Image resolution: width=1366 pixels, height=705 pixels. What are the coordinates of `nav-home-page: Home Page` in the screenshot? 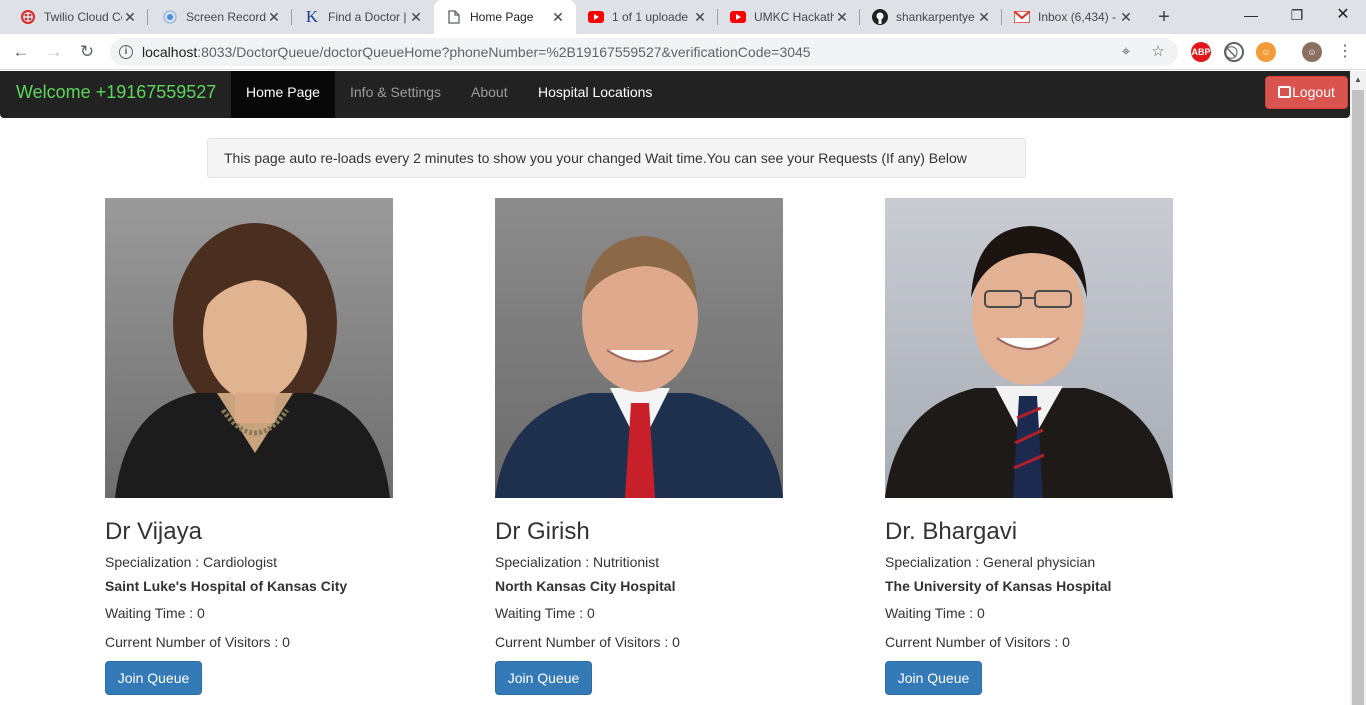 It's located at (283, 94).